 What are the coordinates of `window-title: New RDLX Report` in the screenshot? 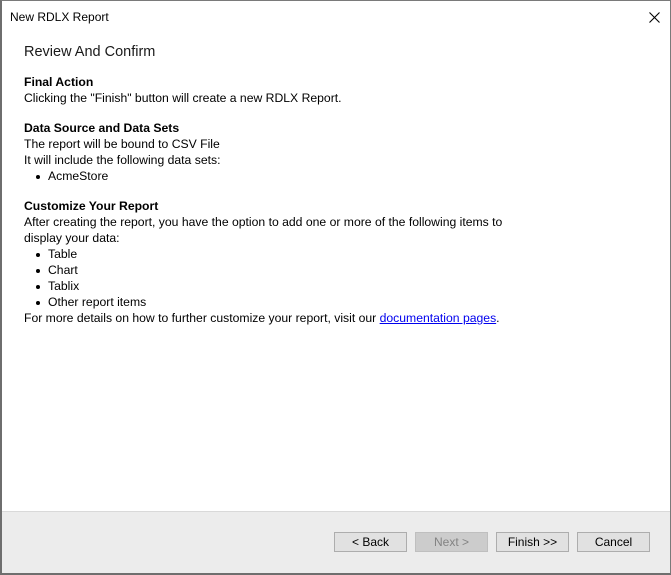 It's located at (59, 17).